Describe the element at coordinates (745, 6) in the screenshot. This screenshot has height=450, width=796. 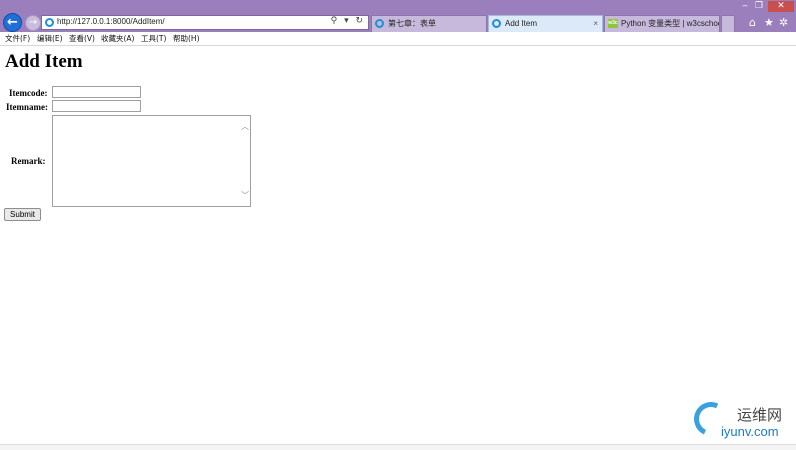
I see `minimize-icon: ‒` at that location.